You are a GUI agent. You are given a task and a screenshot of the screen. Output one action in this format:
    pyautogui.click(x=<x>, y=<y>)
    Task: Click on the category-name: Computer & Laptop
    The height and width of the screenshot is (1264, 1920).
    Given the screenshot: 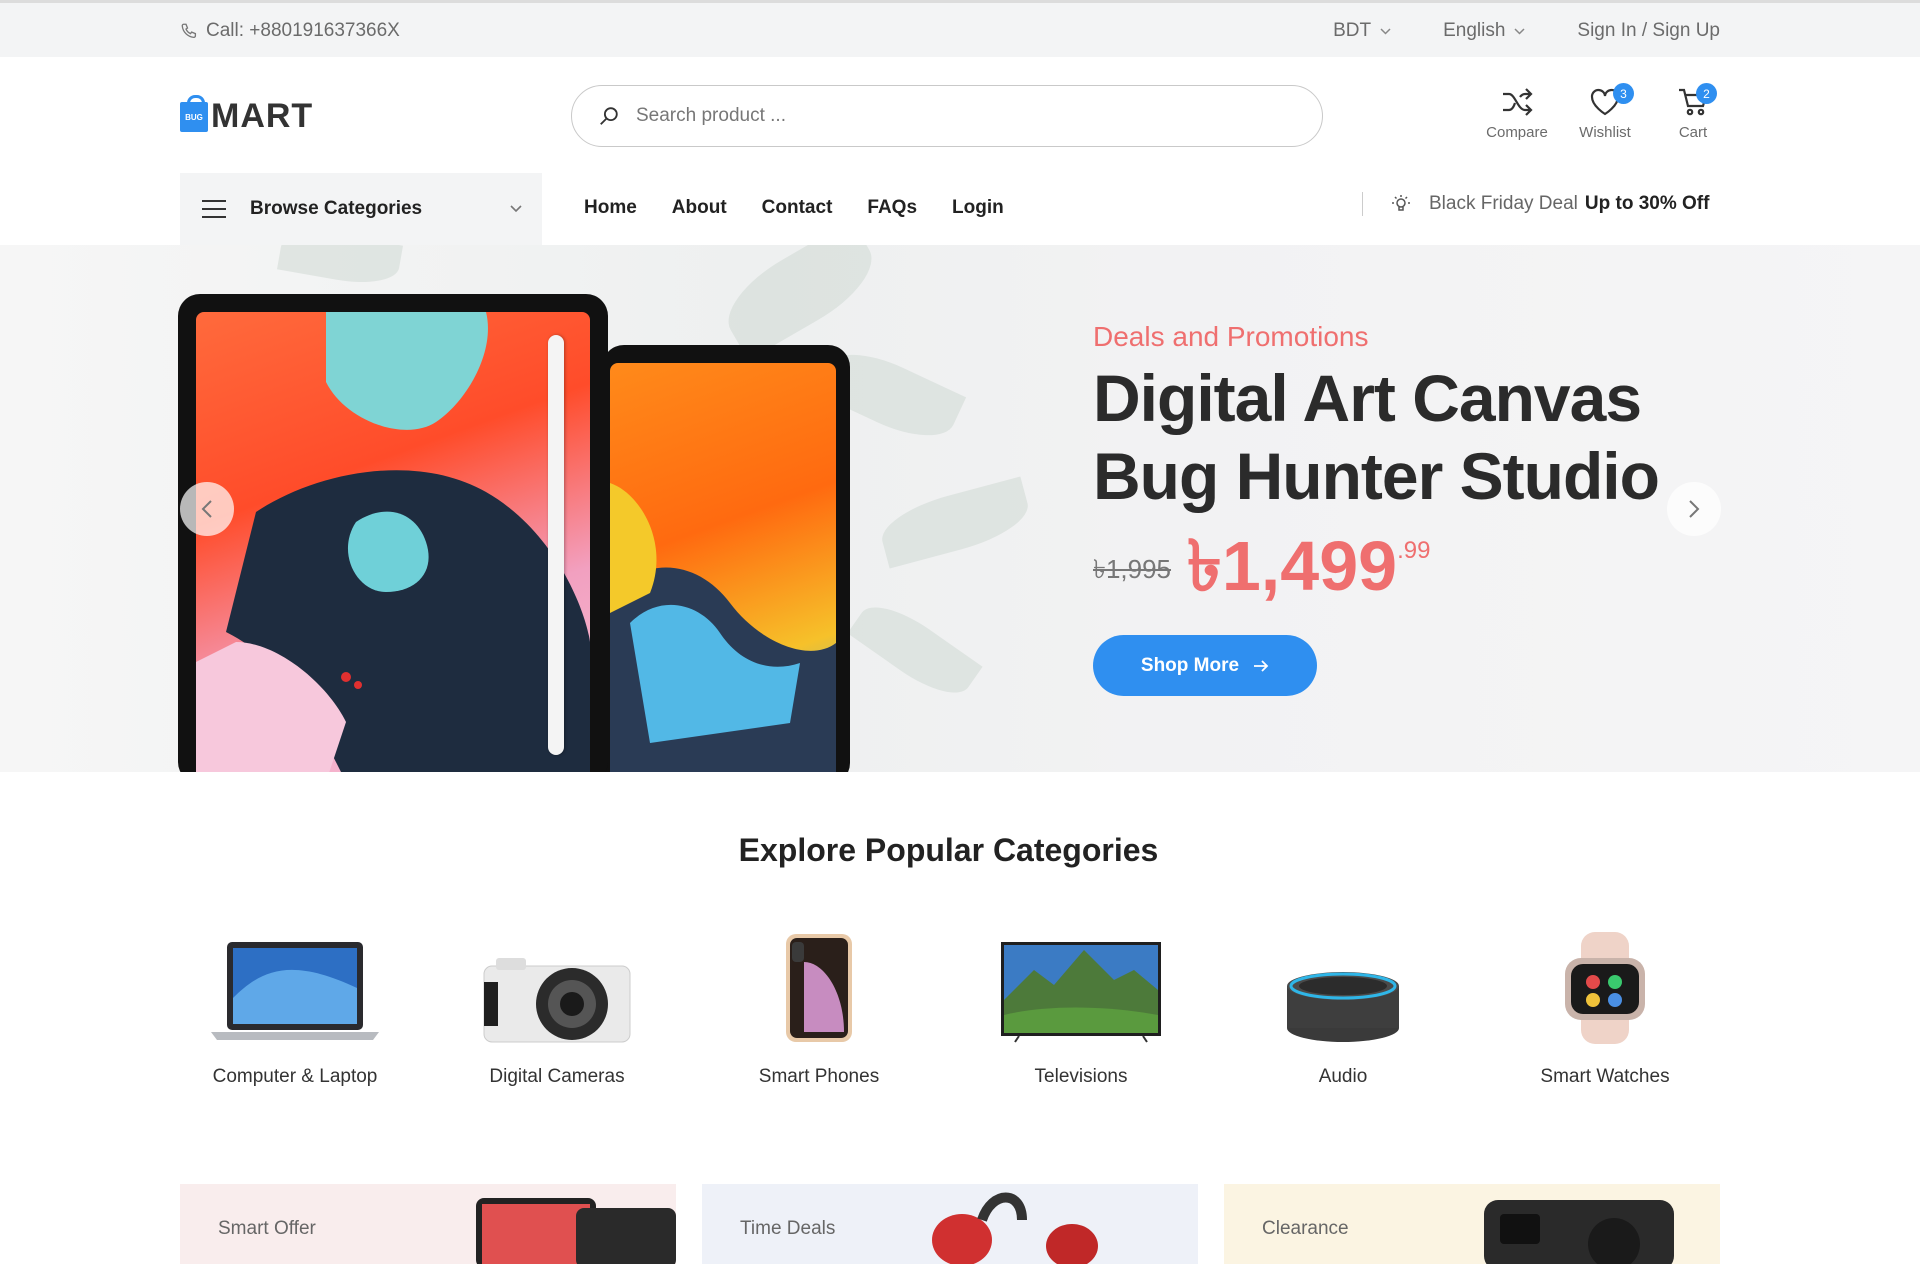 What is the action you would take?
    pyautogui.click(x=295, y=1076)
    